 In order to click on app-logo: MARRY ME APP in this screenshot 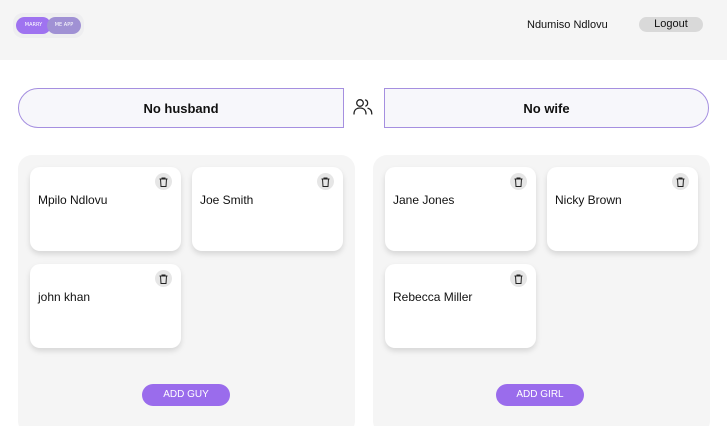, I will do `click(48, 25)`.